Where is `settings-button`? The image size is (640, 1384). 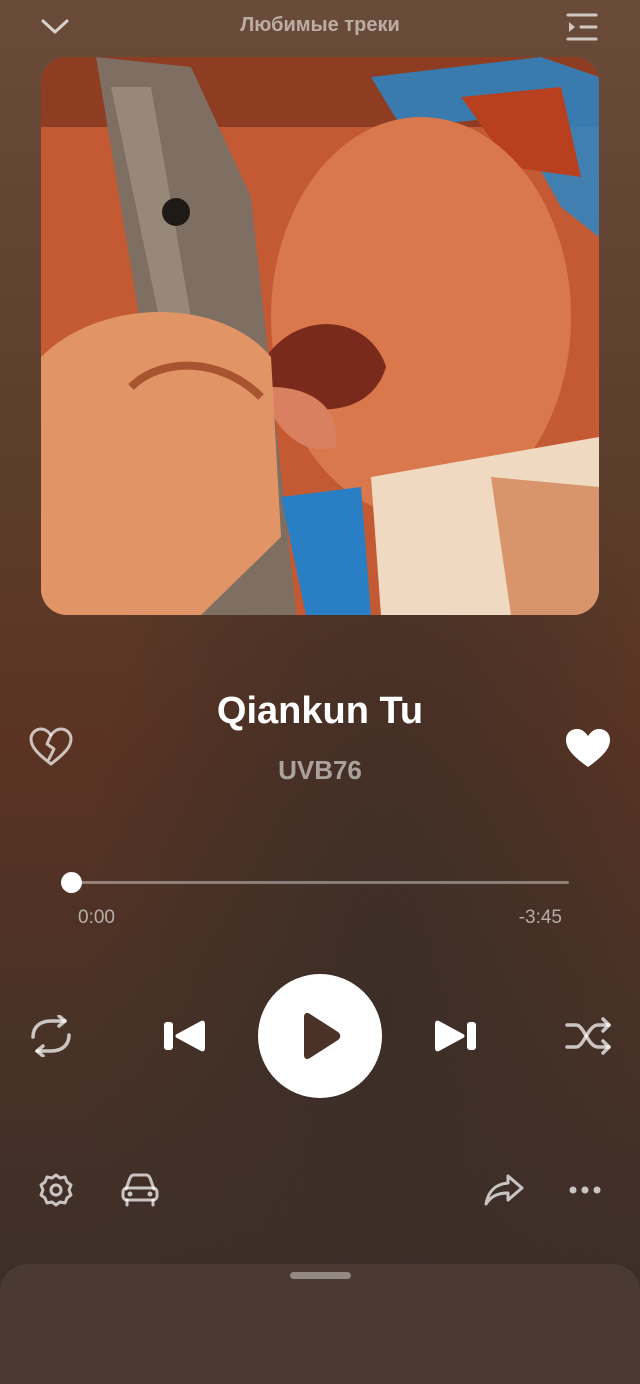
settings-button is located at coordinates (56, 1190).